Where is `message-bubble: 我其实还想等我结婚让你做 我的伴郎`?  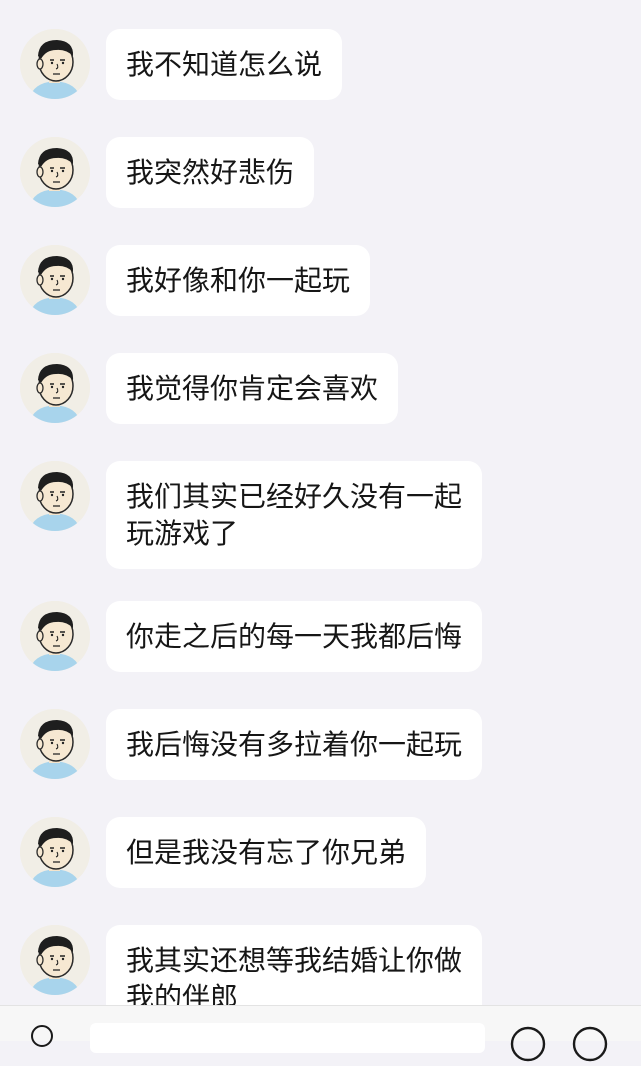
message-bubble: 我其实还想等我结婚让你做 我的伴郎 is located at coordinates (294, 965).